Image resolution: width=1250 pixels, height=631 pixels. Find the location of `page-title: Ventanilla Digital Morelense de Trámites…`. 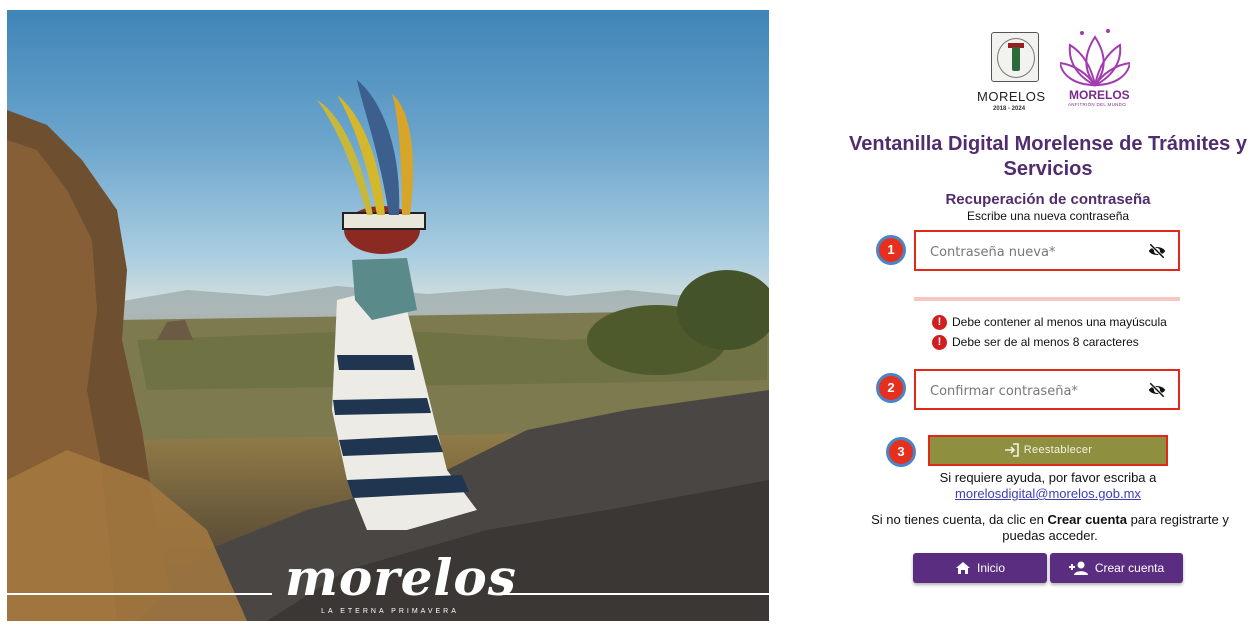

page-title: Ventanilla Digital Morelense de Trámites… is located at coordinates (1048, 156).